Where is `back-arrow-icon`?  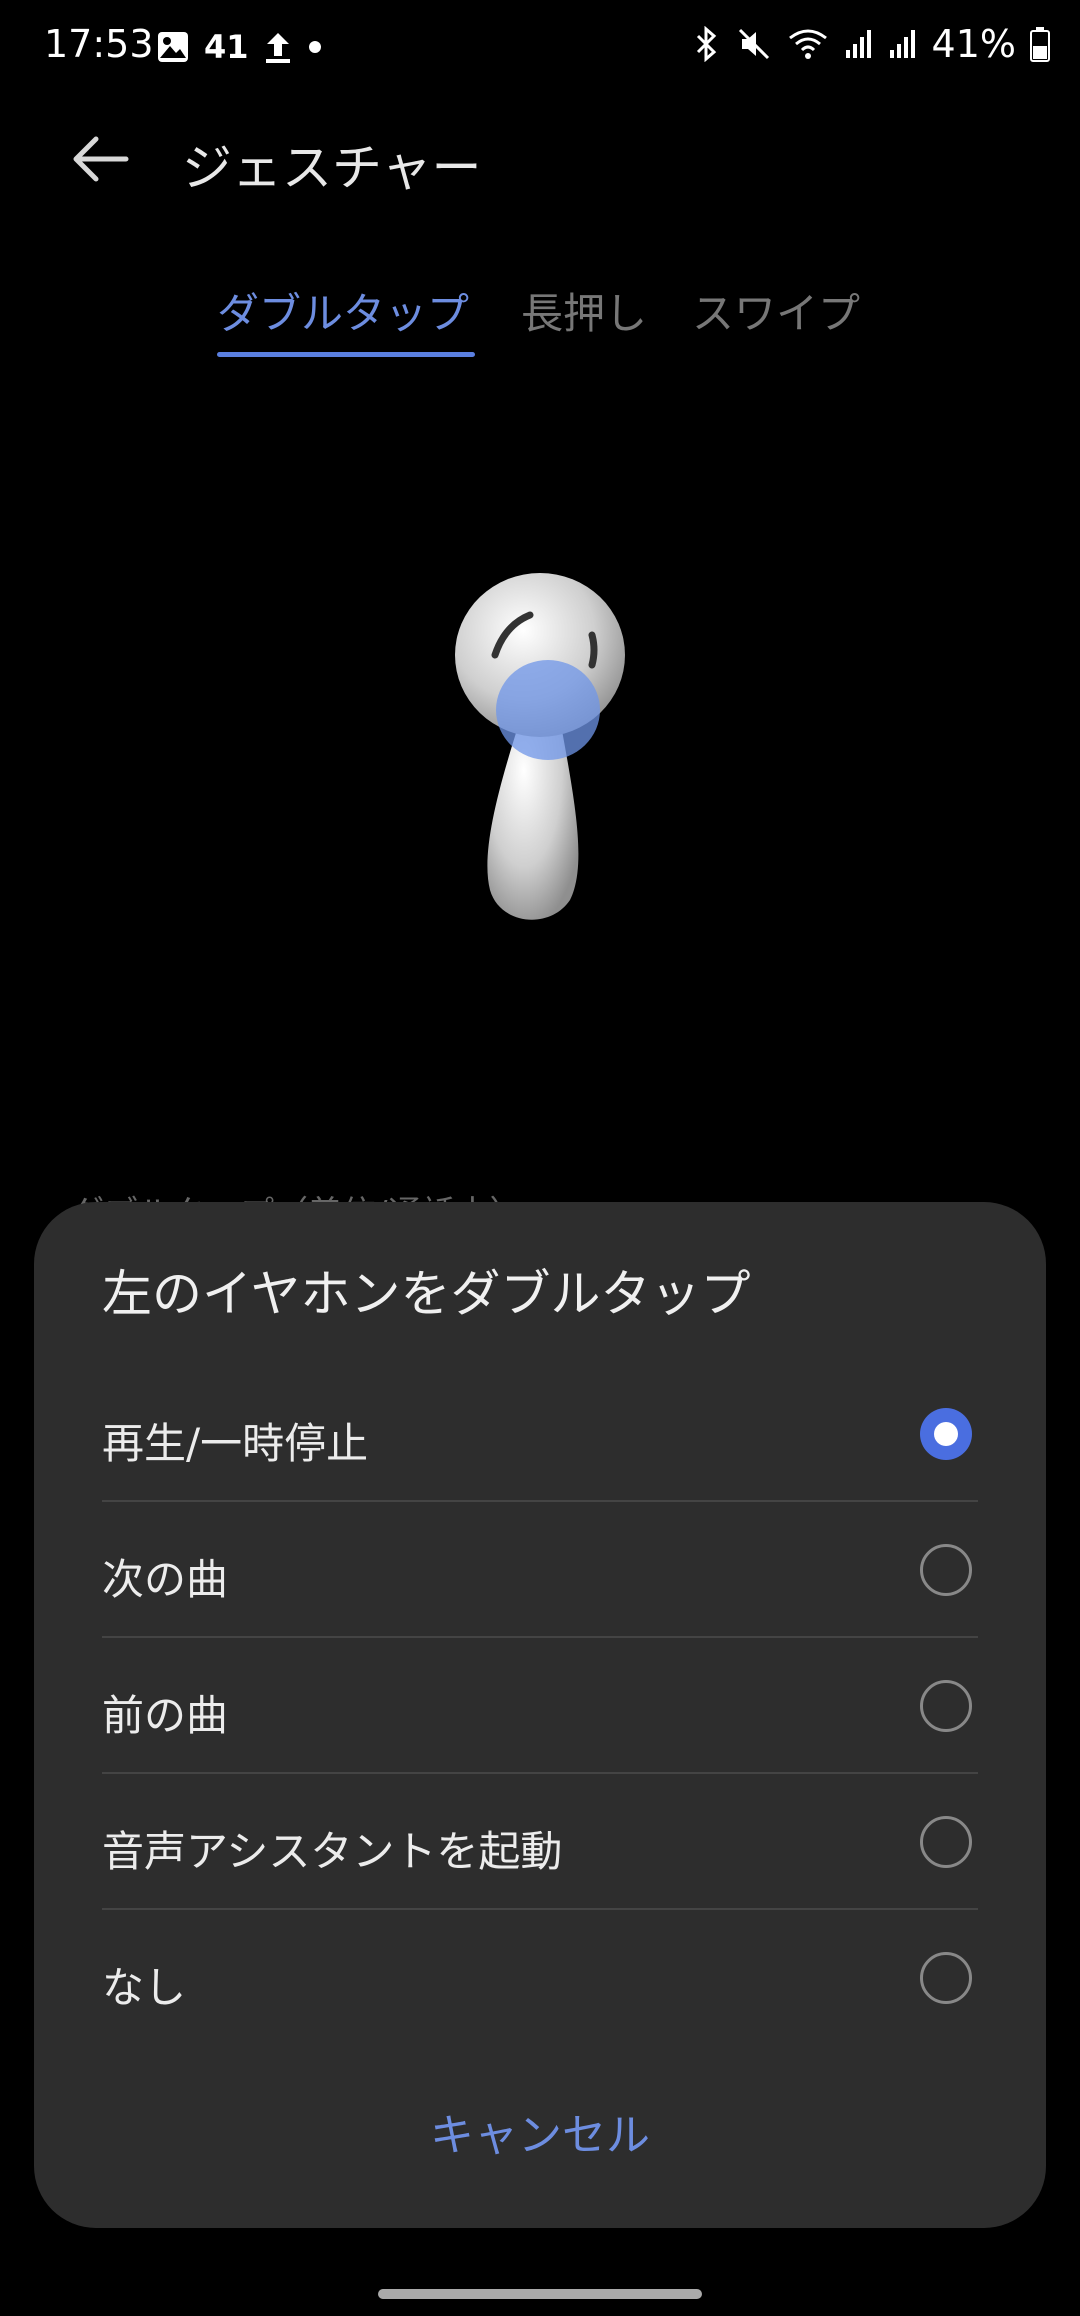 back-arrow-icon is located at coordinates (101, 159).